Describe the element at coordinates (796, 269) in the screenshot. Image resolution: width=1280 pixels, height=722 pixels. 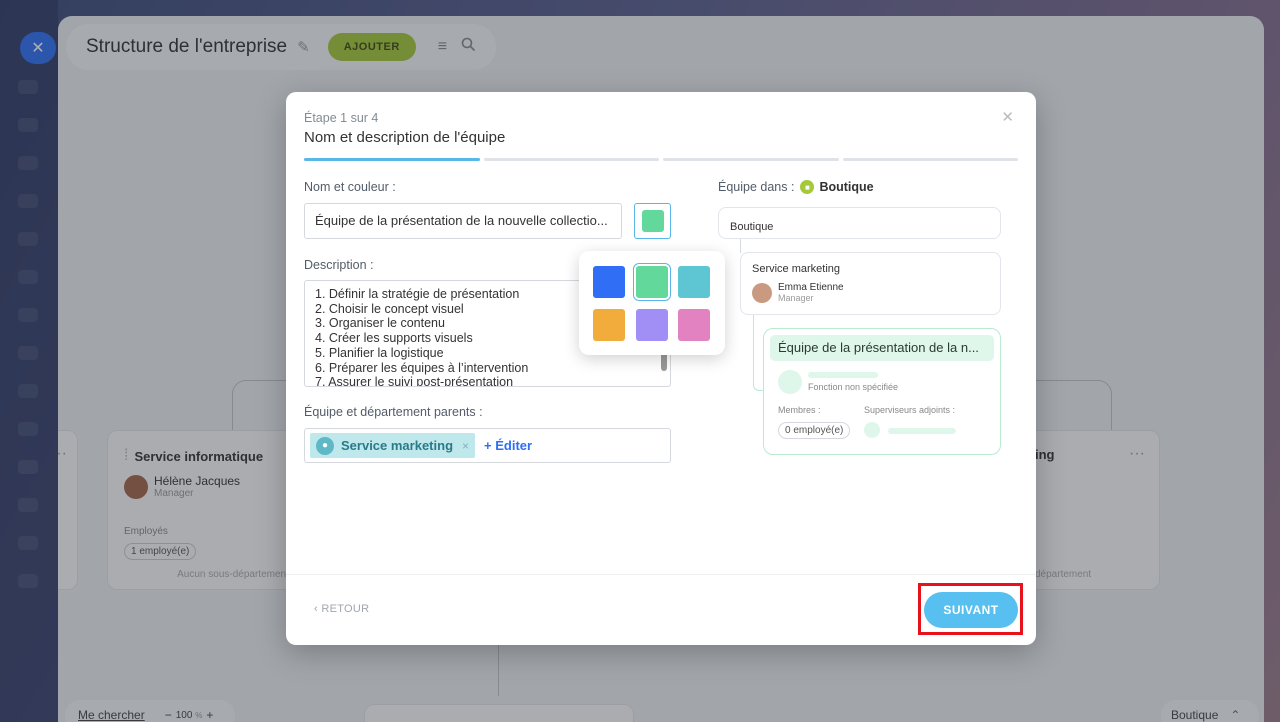
I see `dept-node-name: Service marketing` at that location.